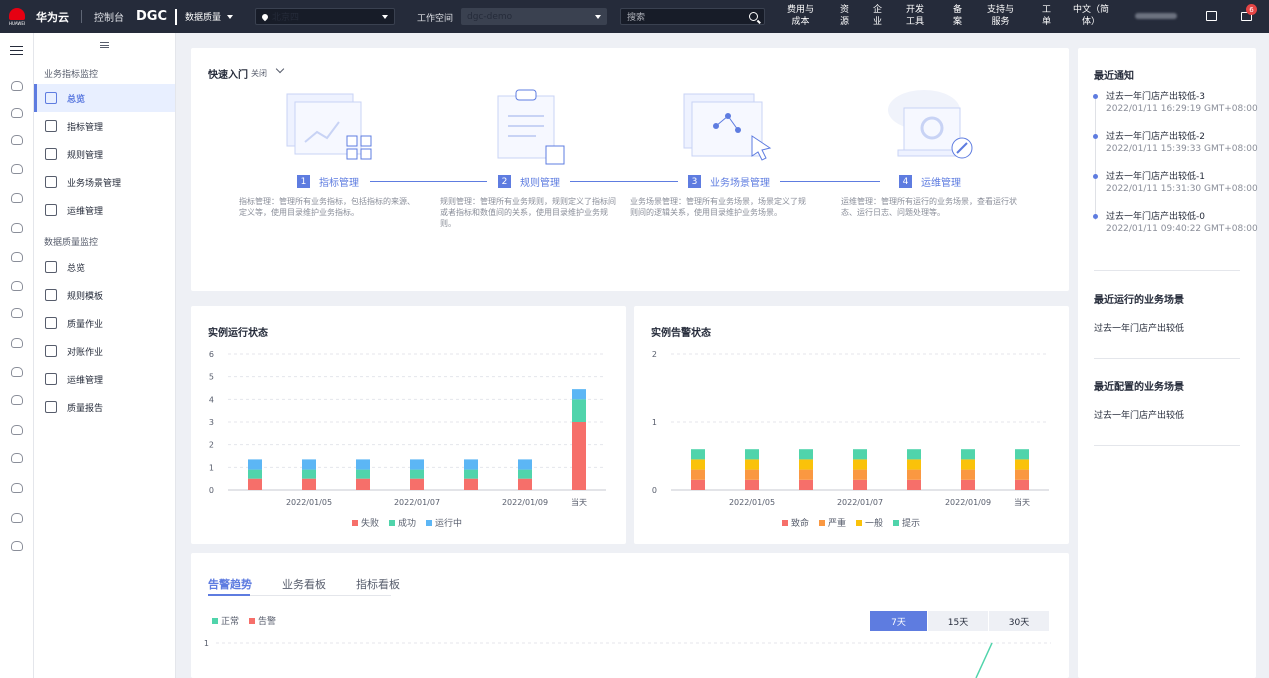 This screenshot has height=678, width=1269. Describe the element at coordinates (128, 241) in the screenshot. I see `sidebar-group-quality: 数据质量监控` at that location.